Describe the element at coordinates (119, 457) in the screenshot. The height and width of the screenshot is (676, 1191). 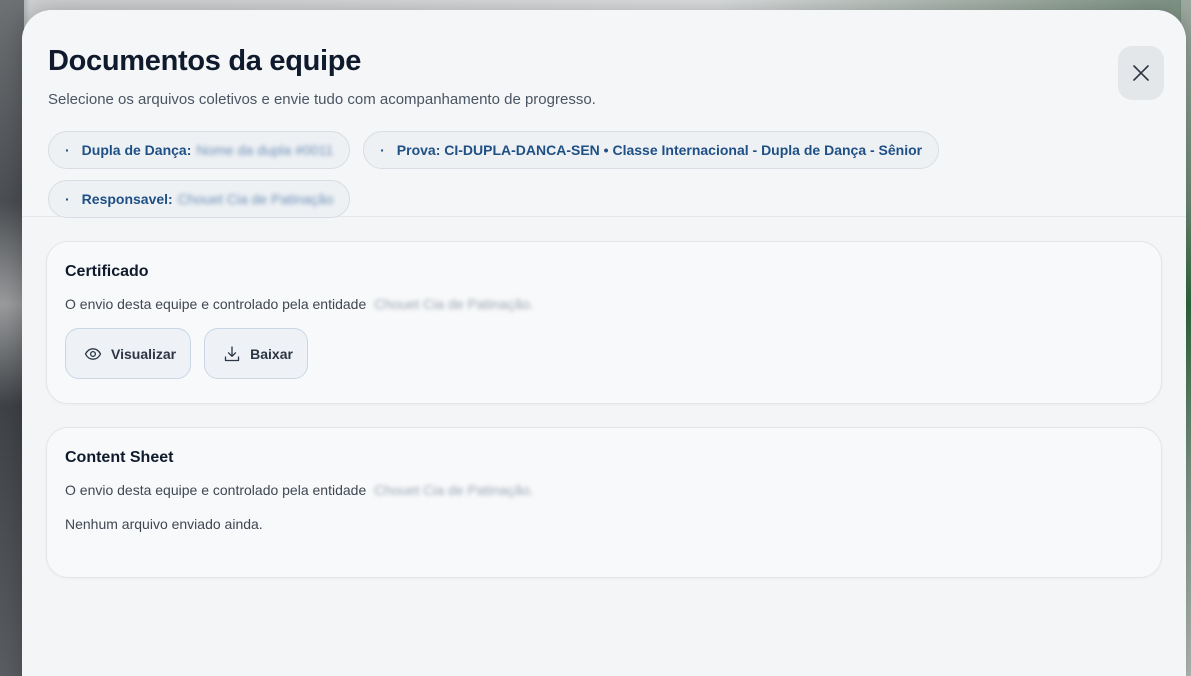
I see `card-title: Content Sheet` at that location.